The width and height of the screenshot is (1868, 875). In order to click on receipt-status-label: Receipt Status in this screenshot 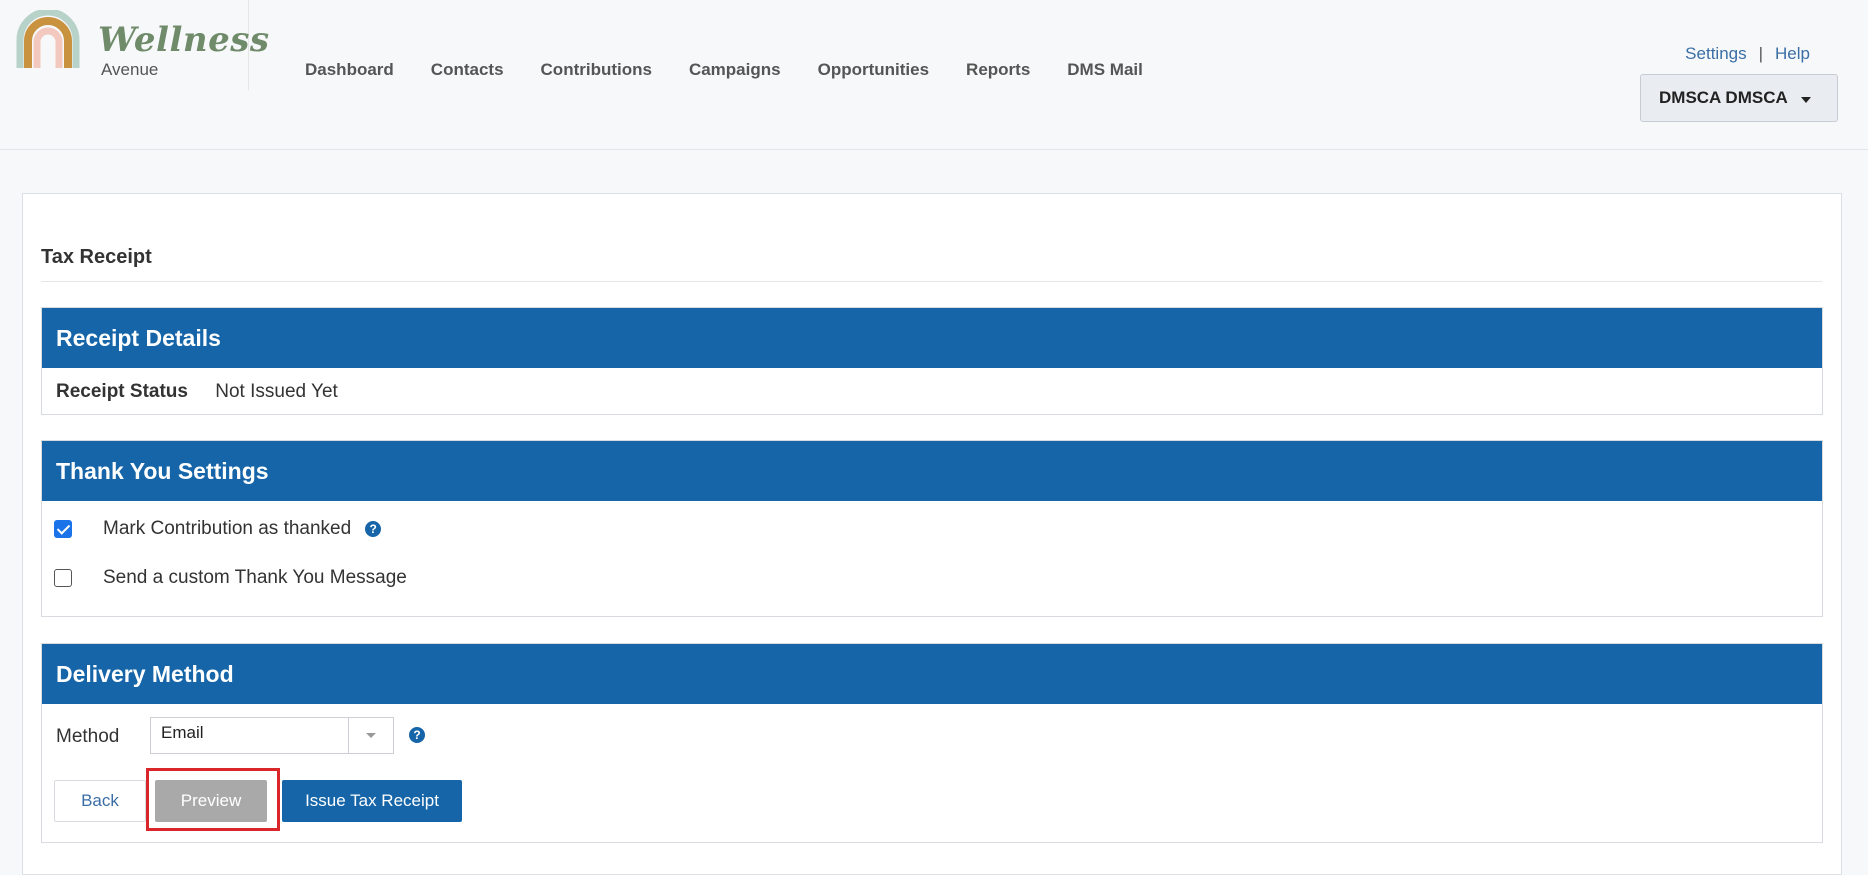, I will do `click(122, 391)`.